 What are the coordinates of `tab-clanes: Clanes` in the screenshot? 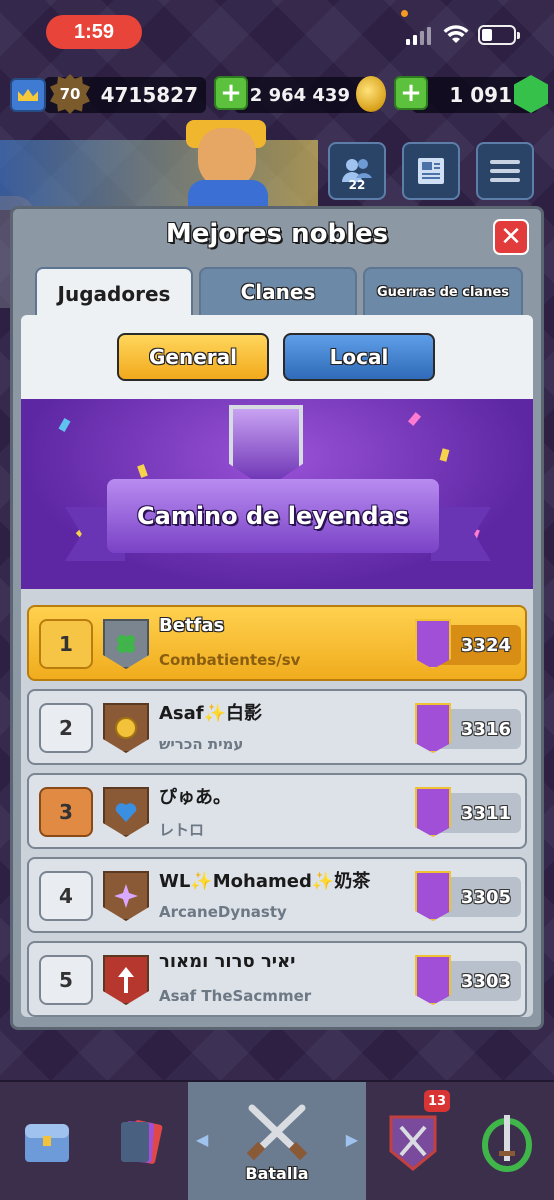 It's located at (278, 292).